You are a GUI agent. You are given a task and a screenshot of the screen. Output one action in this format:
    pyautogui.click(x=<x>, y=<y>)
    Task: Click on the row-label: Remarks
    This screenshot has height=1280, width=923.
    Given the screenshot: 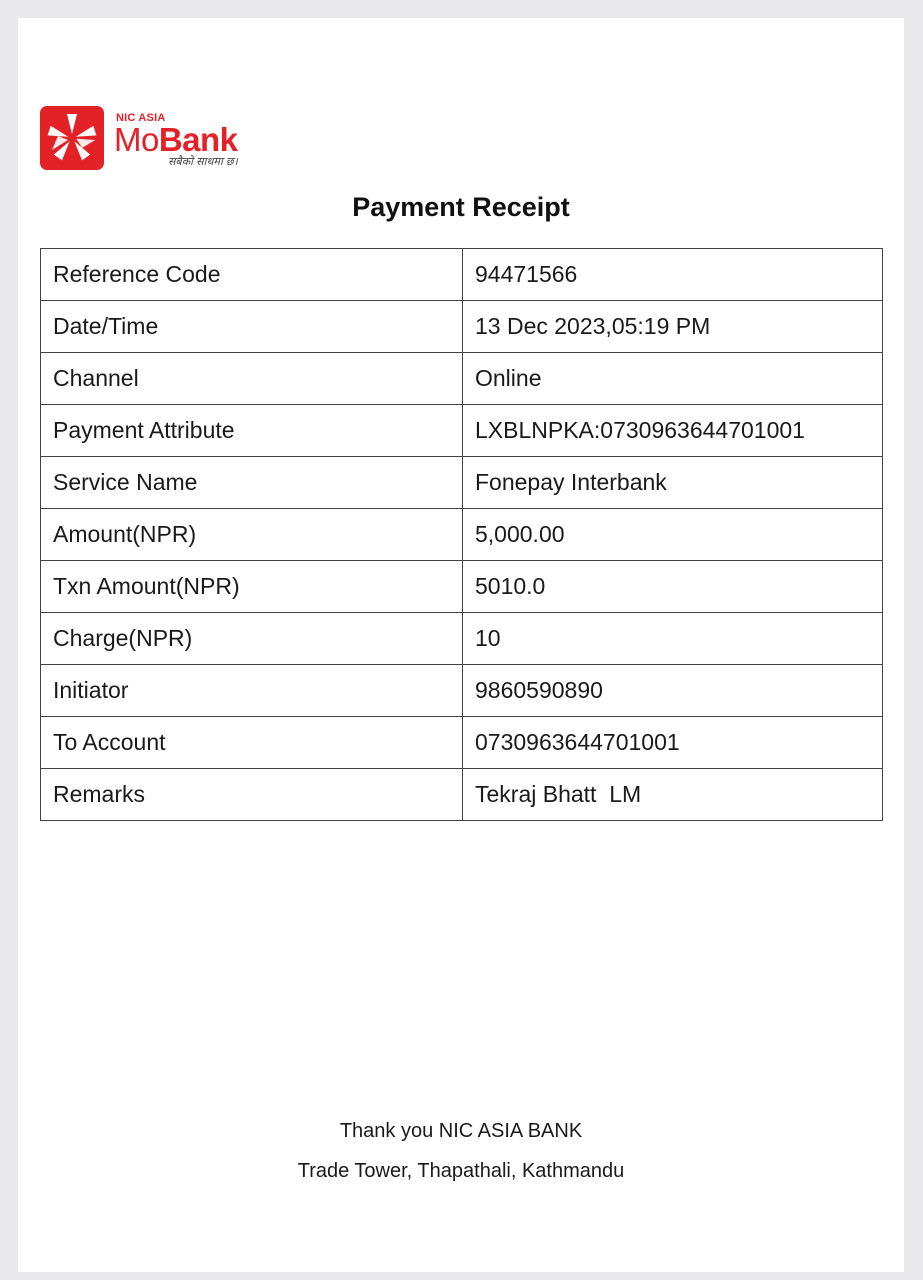 What is the action you would take?
    pyautogui.click(x=251, y=794)
    